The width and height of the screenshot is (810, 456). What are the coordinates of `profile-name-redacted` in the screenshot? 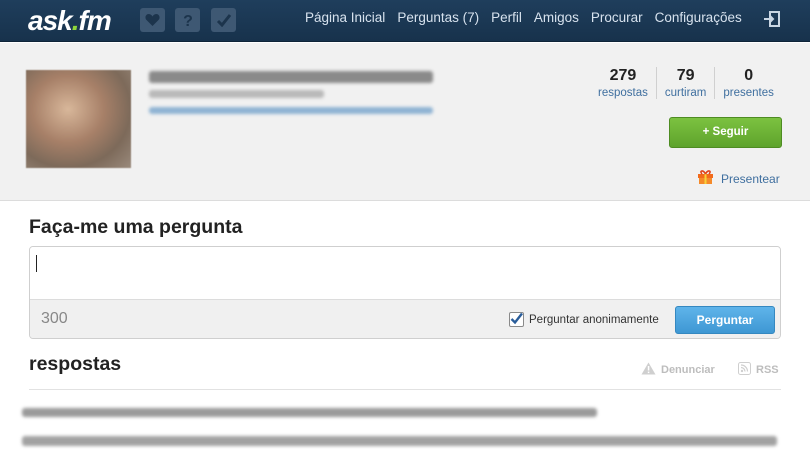 It's located at (291, 77).